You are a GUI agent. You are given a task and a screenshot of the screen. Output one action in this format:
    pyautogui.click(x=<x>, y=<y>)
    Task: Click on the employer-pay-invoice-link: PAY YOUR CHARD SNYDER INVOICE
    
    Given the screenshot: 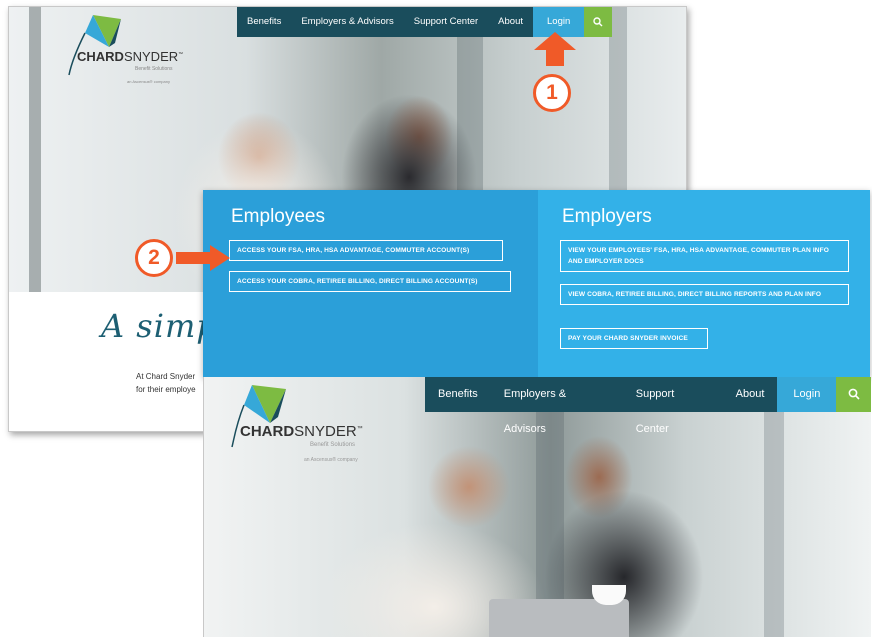 What is the action you would take?
    pyautogui.click(x=634, y=338)
    